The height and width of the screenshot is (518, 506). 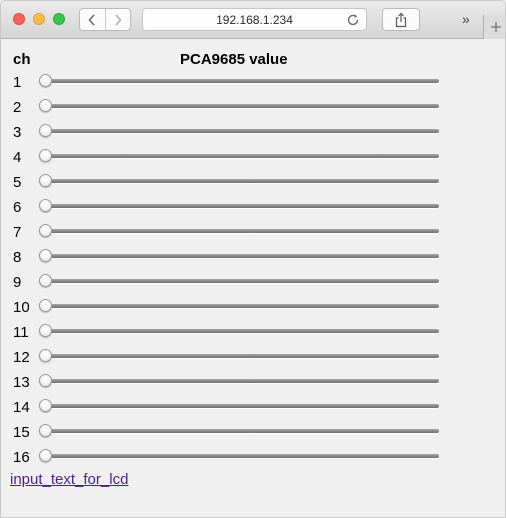 I want to click on channel-row: 16, so click(x=253, y=459).